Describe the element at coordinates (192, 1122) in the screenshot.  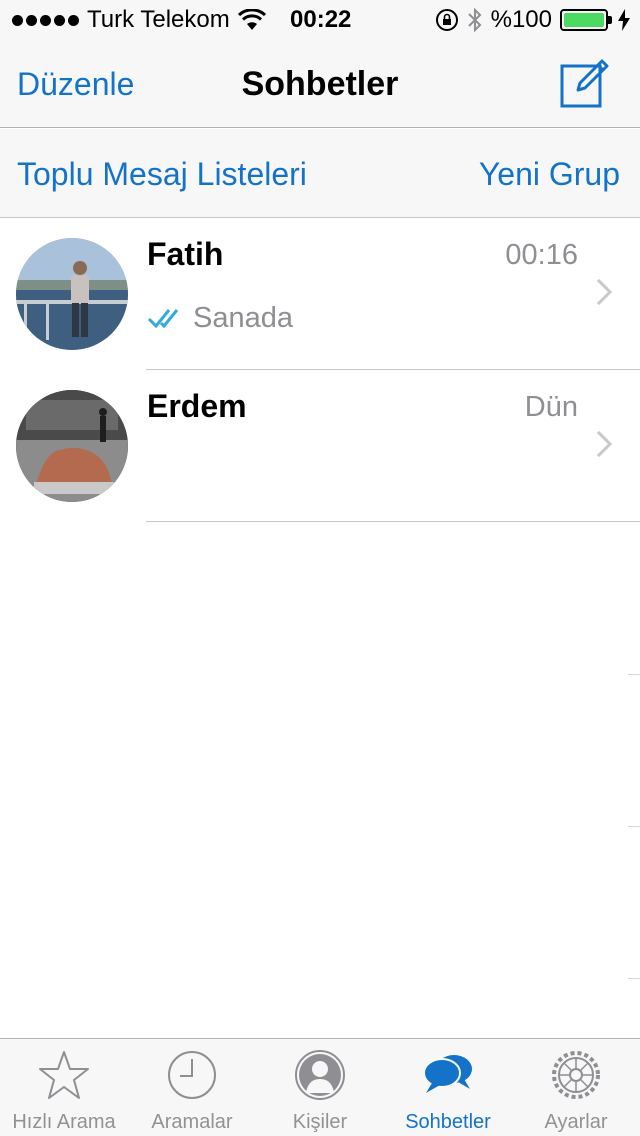
I see `tab-label: Aramalar` at that location.